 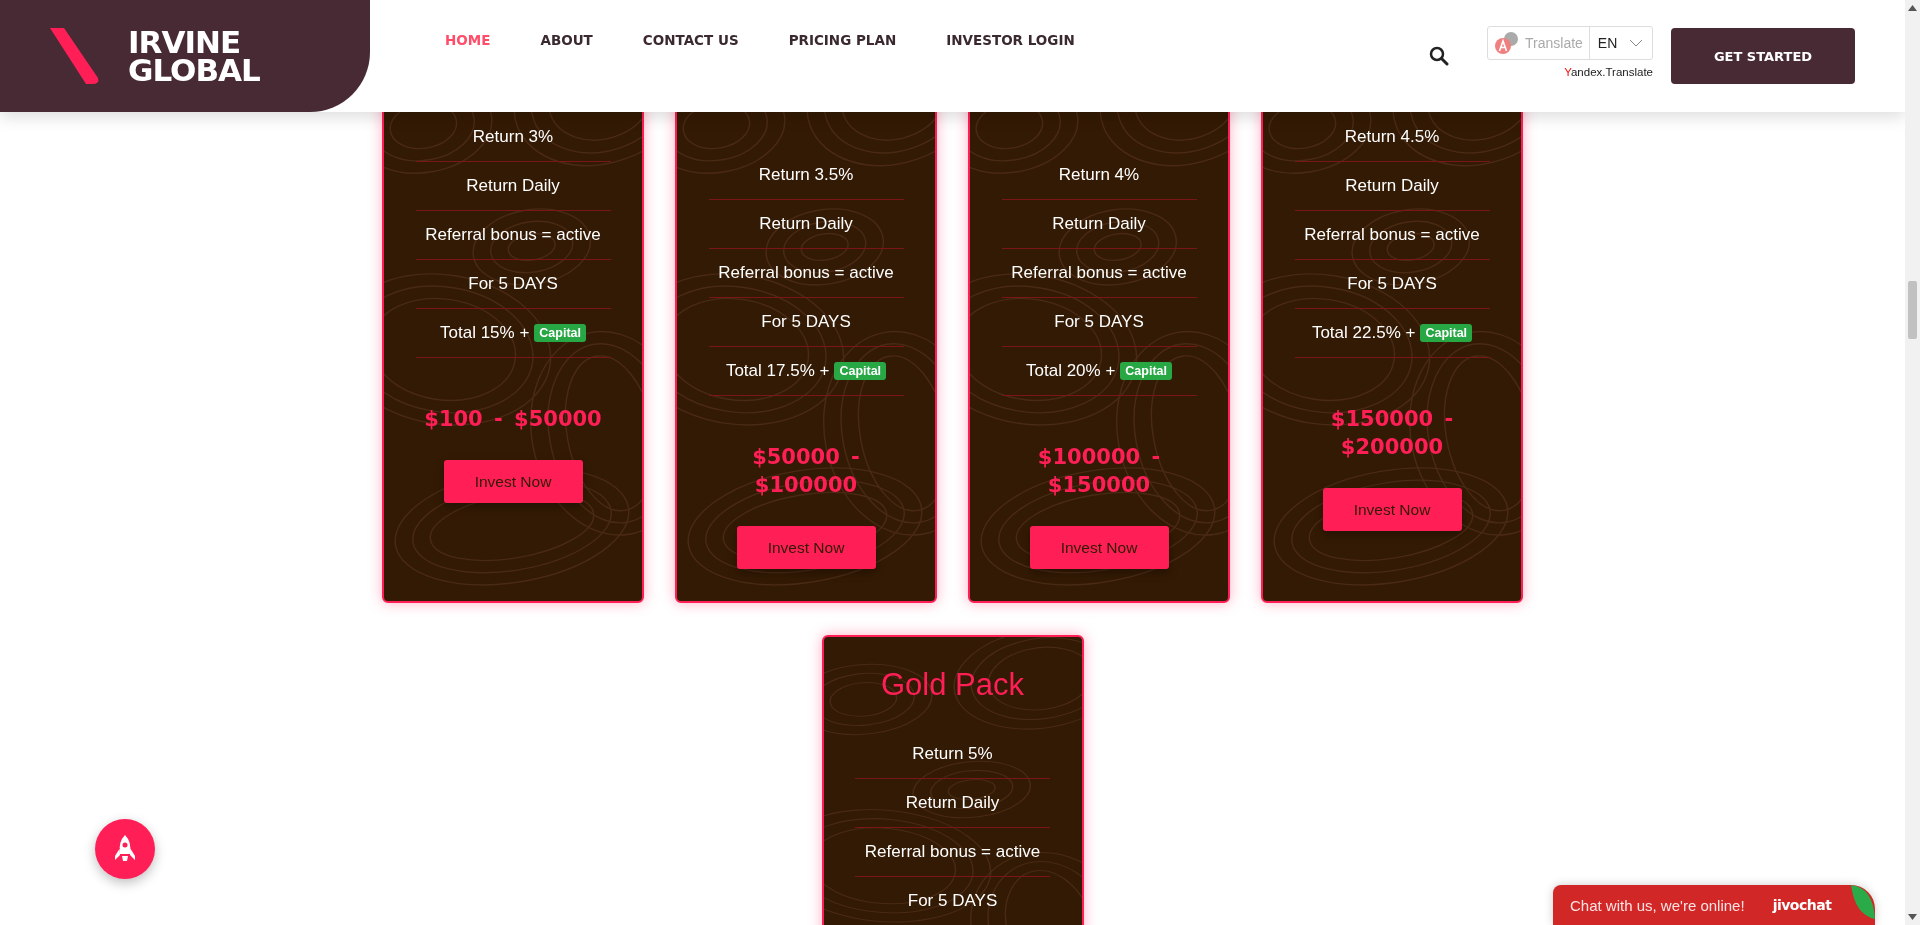 I want to click on nav-link: INVESTOR LOGIN, so click(x=1010, y=40).